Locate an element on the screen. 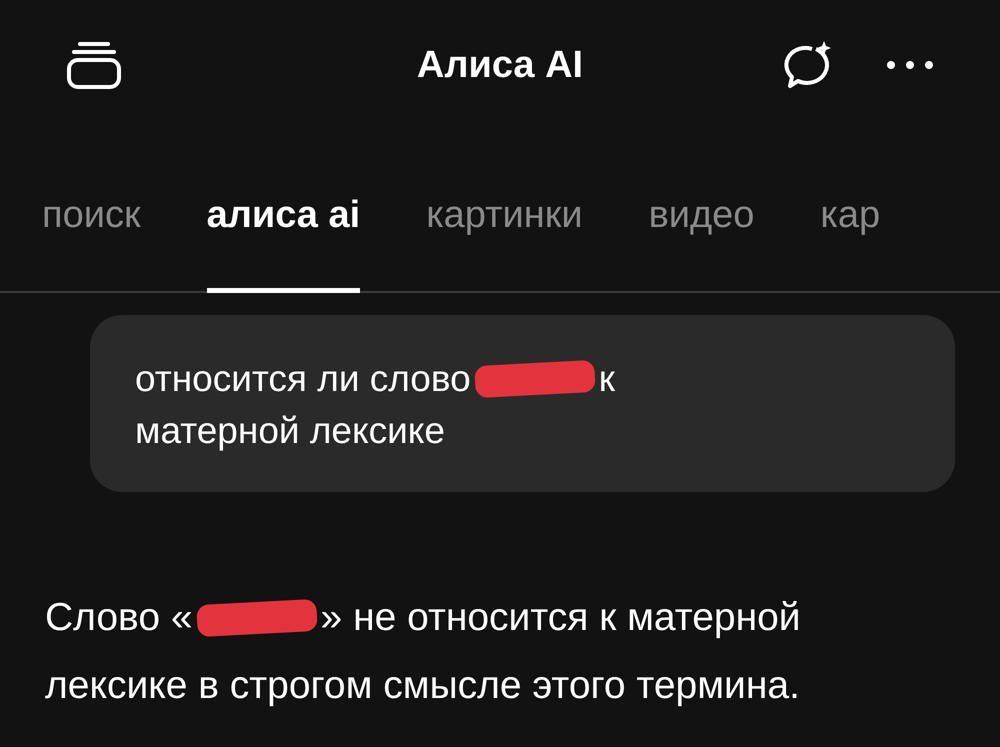 The width and height of the screenshot is (1000, 747). query-text: к is located at coordinates (606, 379).